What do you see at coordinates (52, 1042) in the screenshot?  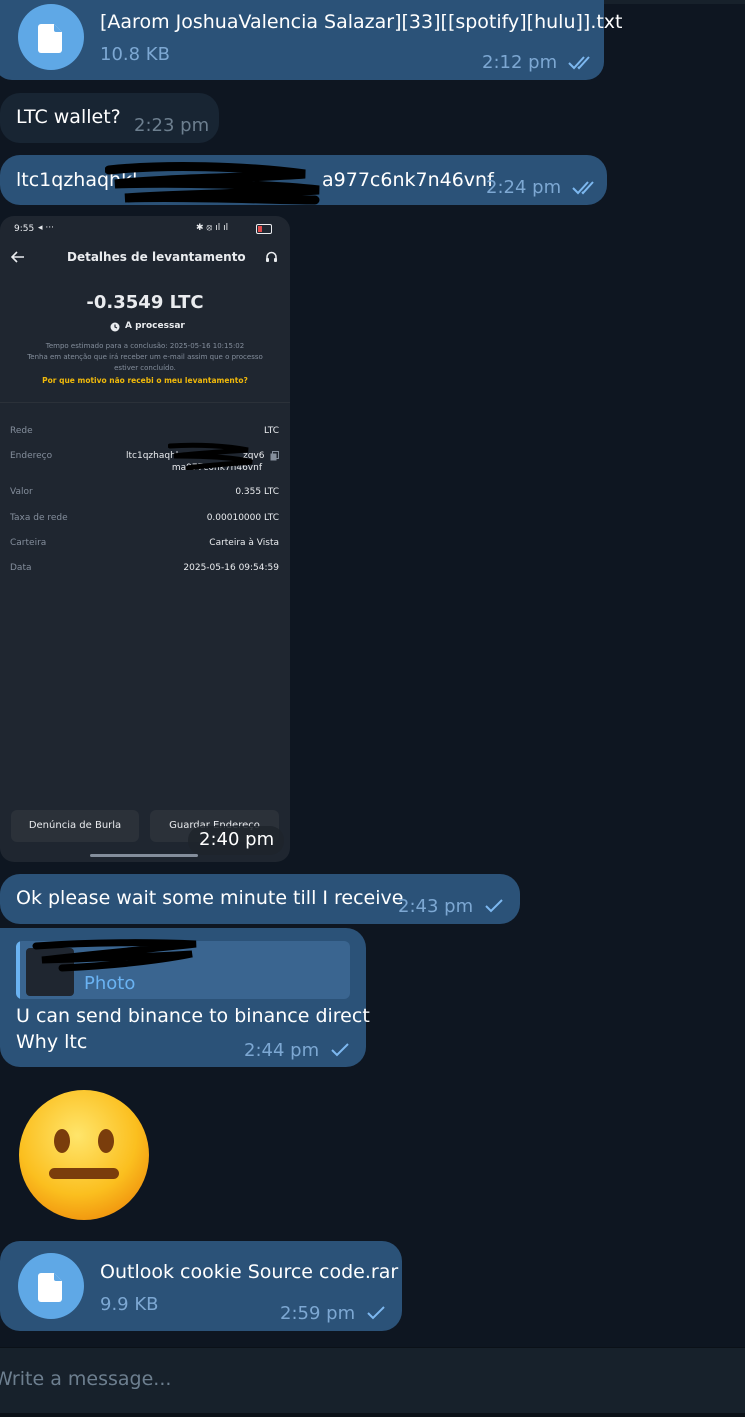 I see `reply-text-line-2: Why ltc` at bounding box center [52, 1042].